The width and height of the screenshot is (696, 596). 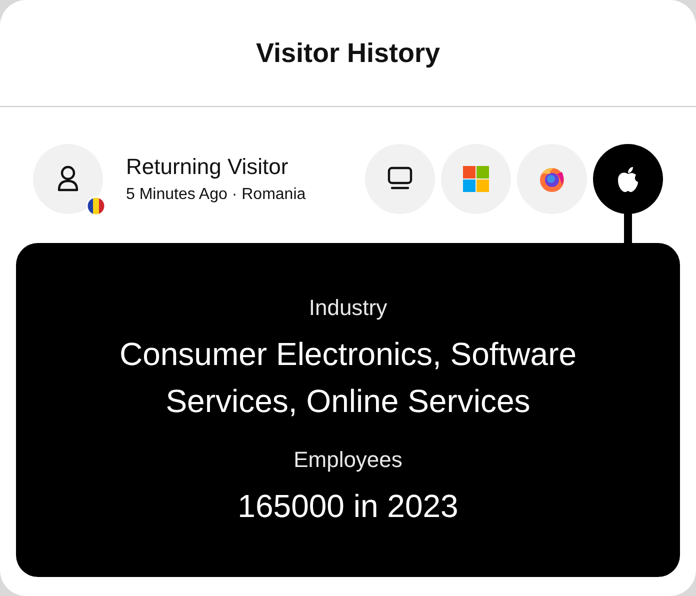 I want to click on visit-details: 5 Minutes Ago · Romania, so click(x=216, y=195).